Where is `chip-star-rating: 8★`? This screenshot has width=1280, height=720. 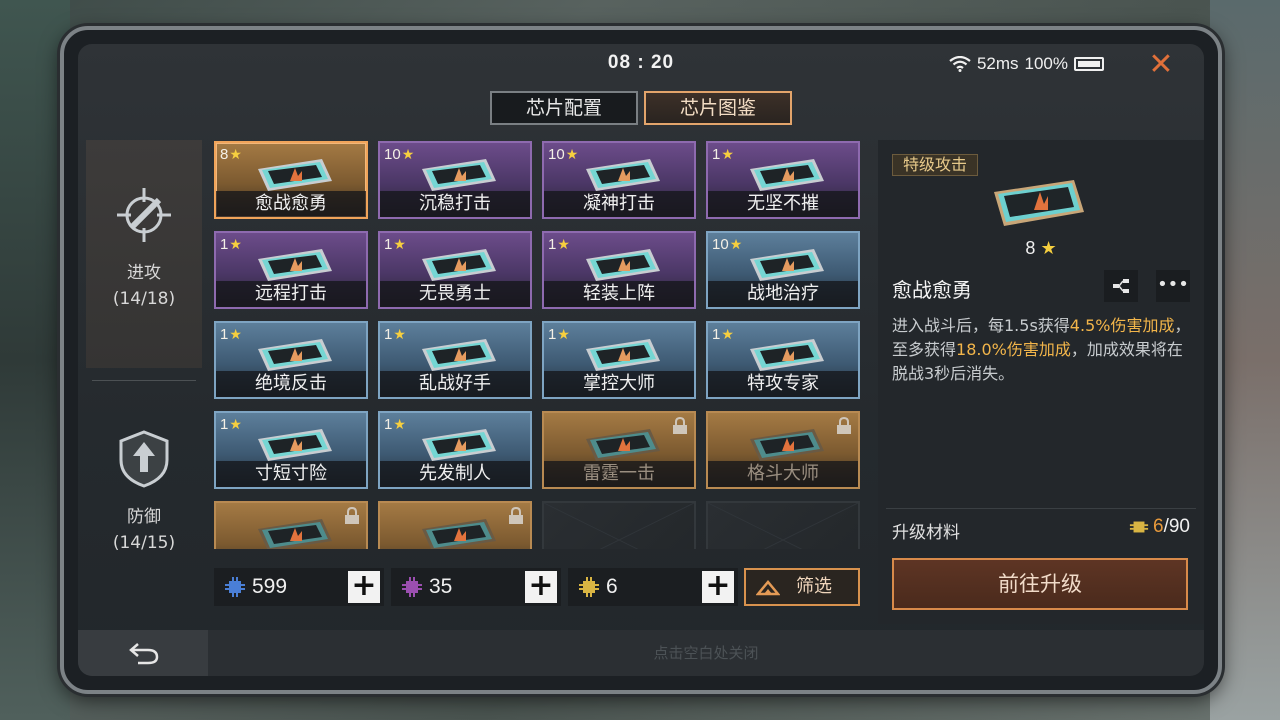 chip-star-rating: 8★ is located at coordinates (231, 154).